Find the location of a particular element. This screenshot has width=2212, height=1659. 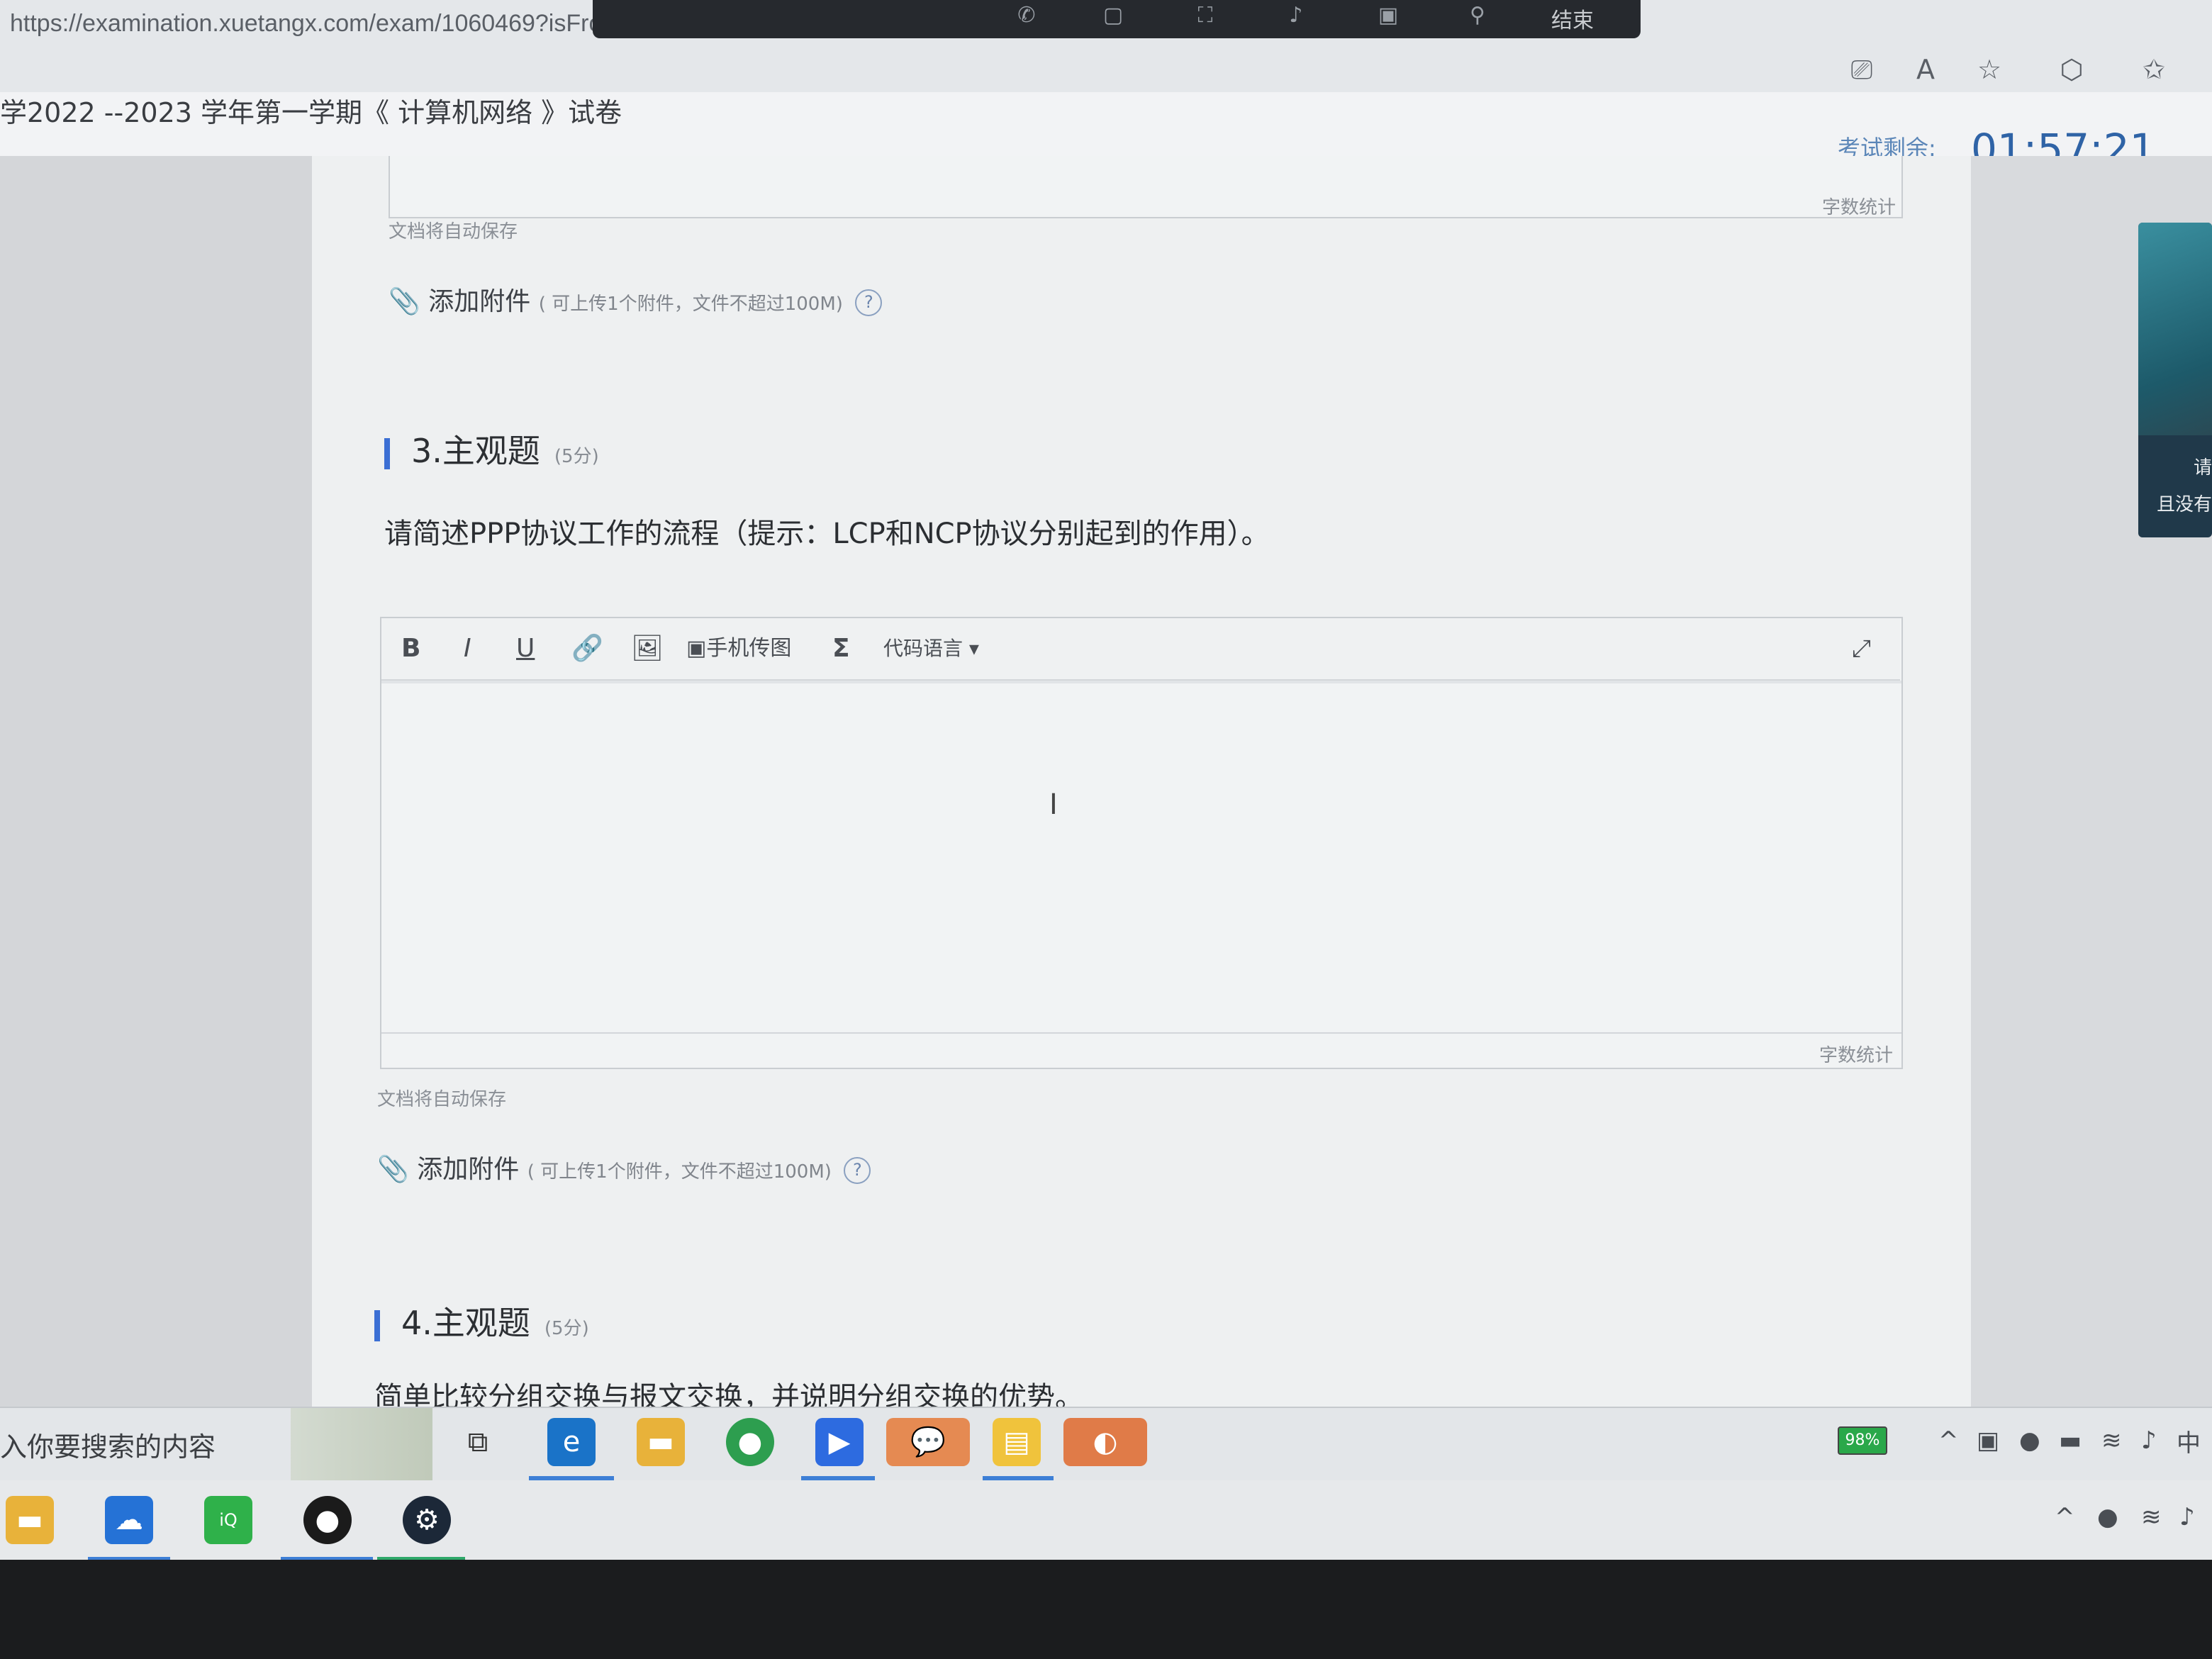

screen-icon: ▢ is located at coordinates (1113, 17).